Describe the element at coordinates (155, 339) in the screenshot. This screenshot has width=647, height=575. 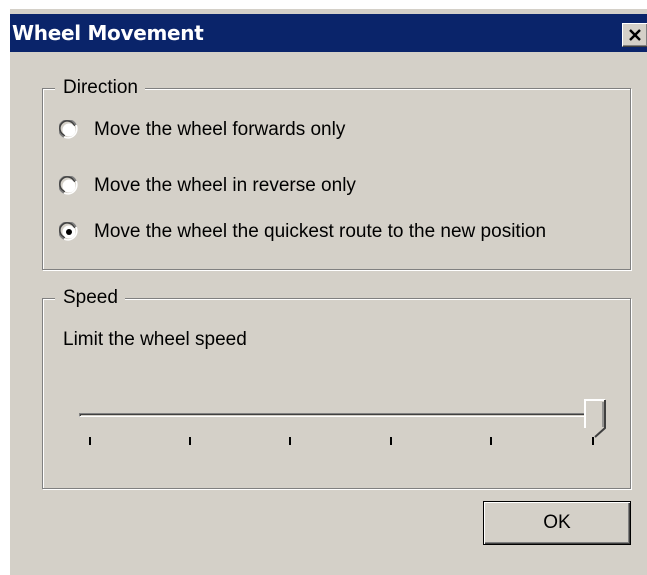
I see `speed-description: Limit the wheel speed` at that location.